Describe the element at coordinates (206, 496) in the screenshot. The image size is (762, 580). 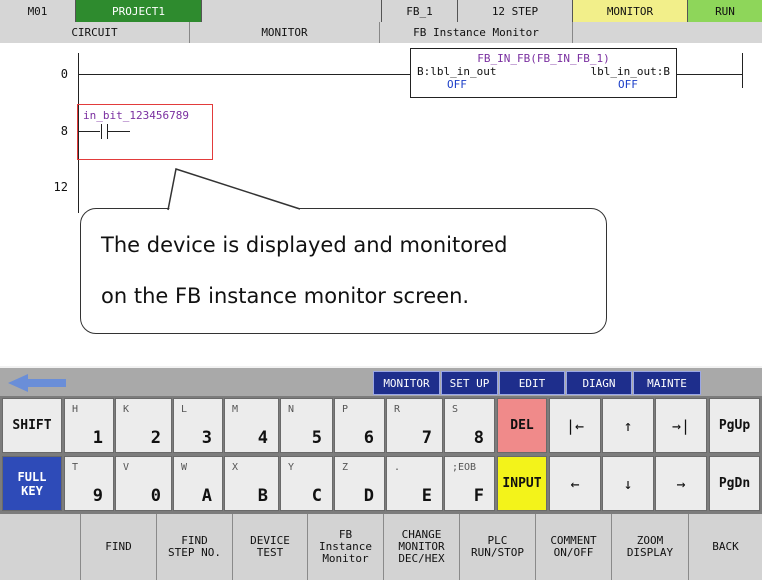
I see `key-a-main: A` at that location.